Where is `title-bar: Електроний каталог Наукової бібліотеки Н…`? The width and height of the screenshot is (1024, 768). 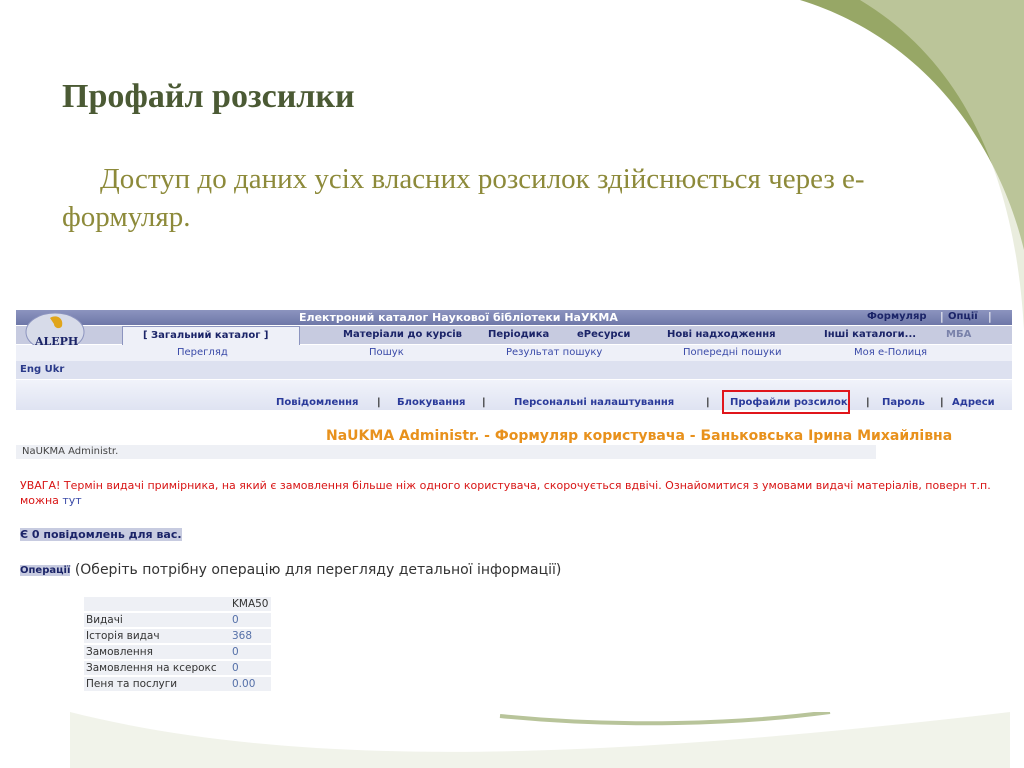 title-bar: Електроний каталог Наукової бібліотеки Н… is located at coordinates (514, 317).